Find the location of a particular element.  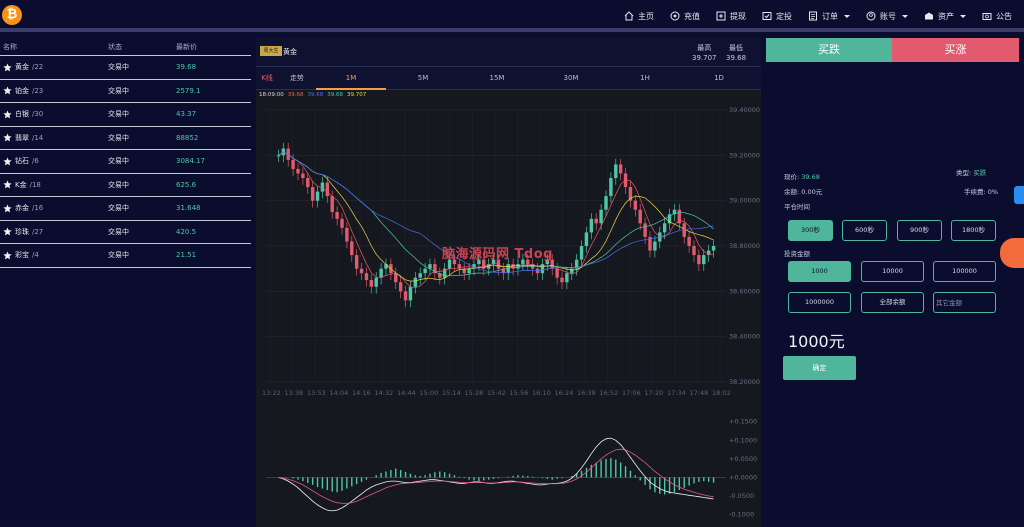

nav-item-1: 充值 is located at coordinates (685, 16).